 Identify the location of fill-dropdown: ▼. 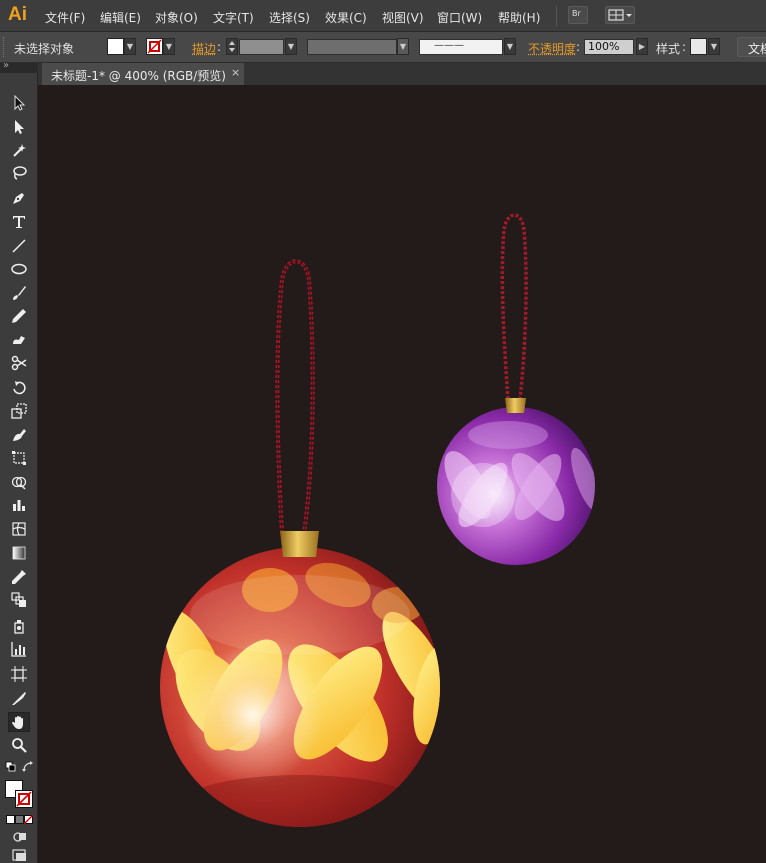
(130, 46).